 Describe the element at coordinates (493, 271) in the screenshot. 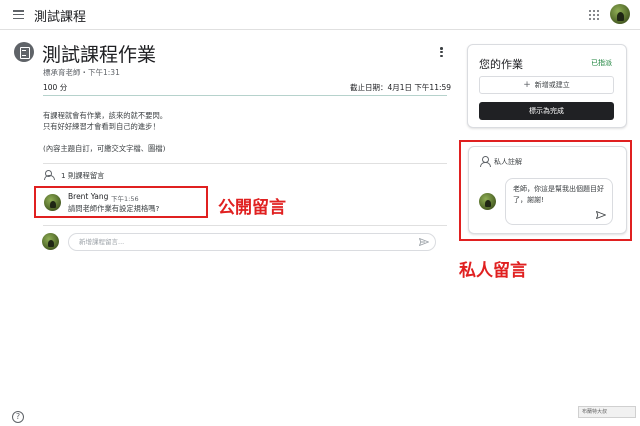

I see `private-comment-annotation: 私人留言` at that location.